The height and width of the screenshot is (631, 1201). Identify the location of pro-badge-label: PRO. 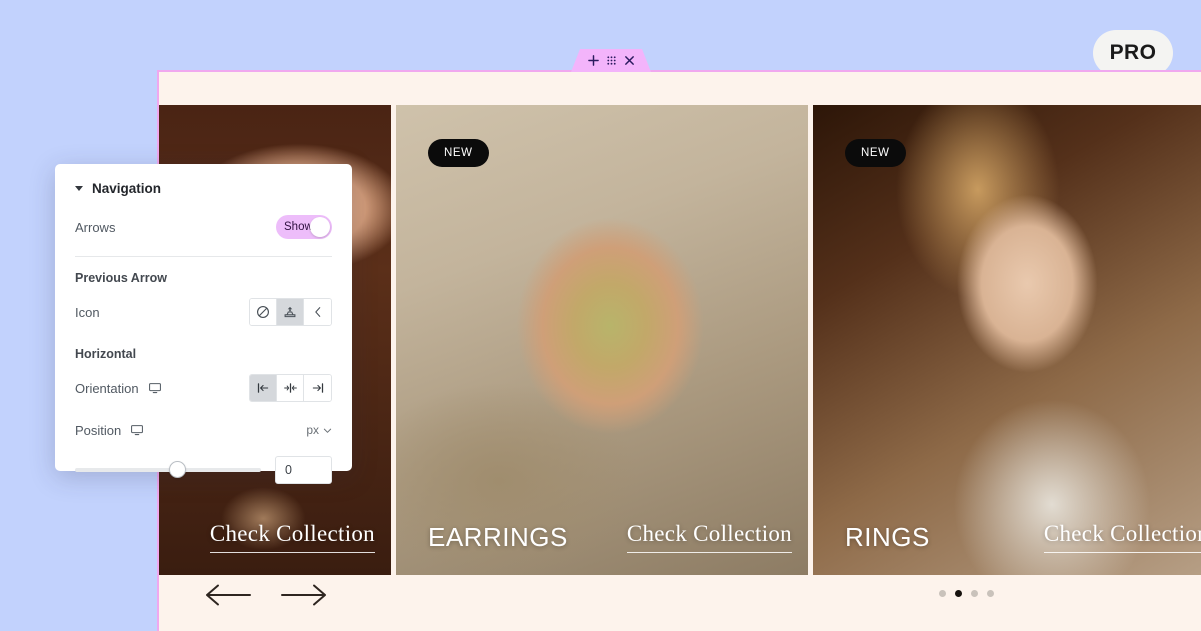
(1133, 52).